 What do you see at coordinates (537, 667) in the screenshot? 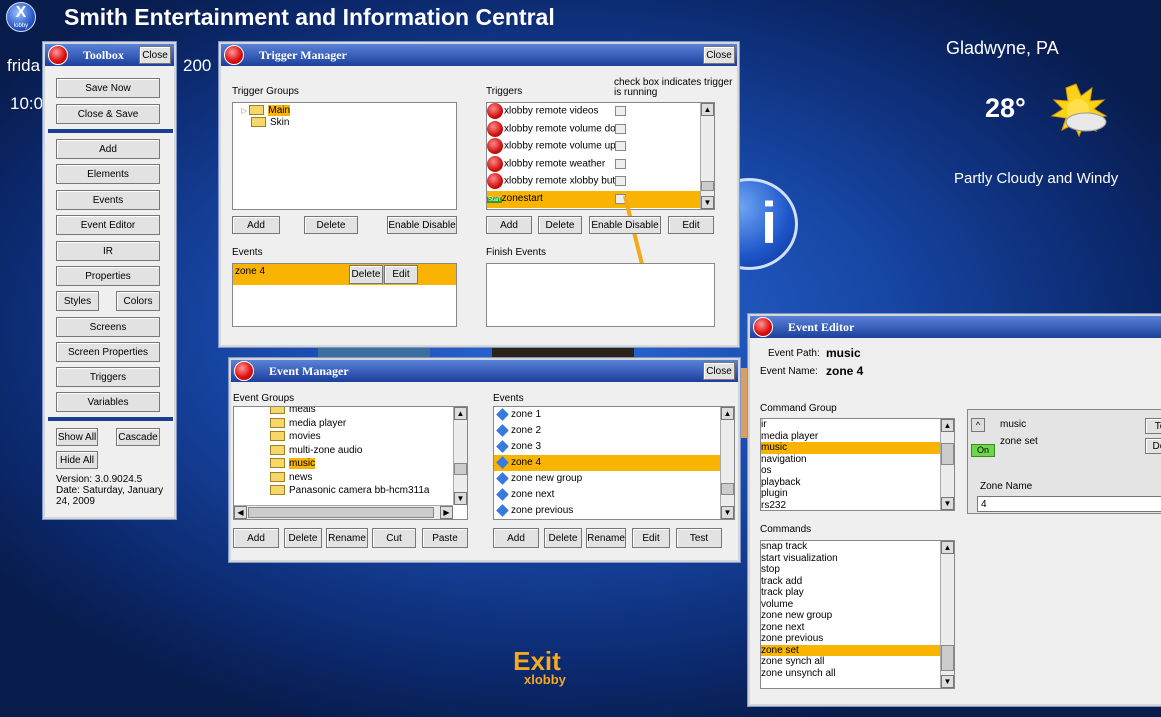
I see `exit-button: Exit xlobby` at bounding box center [537, 667].